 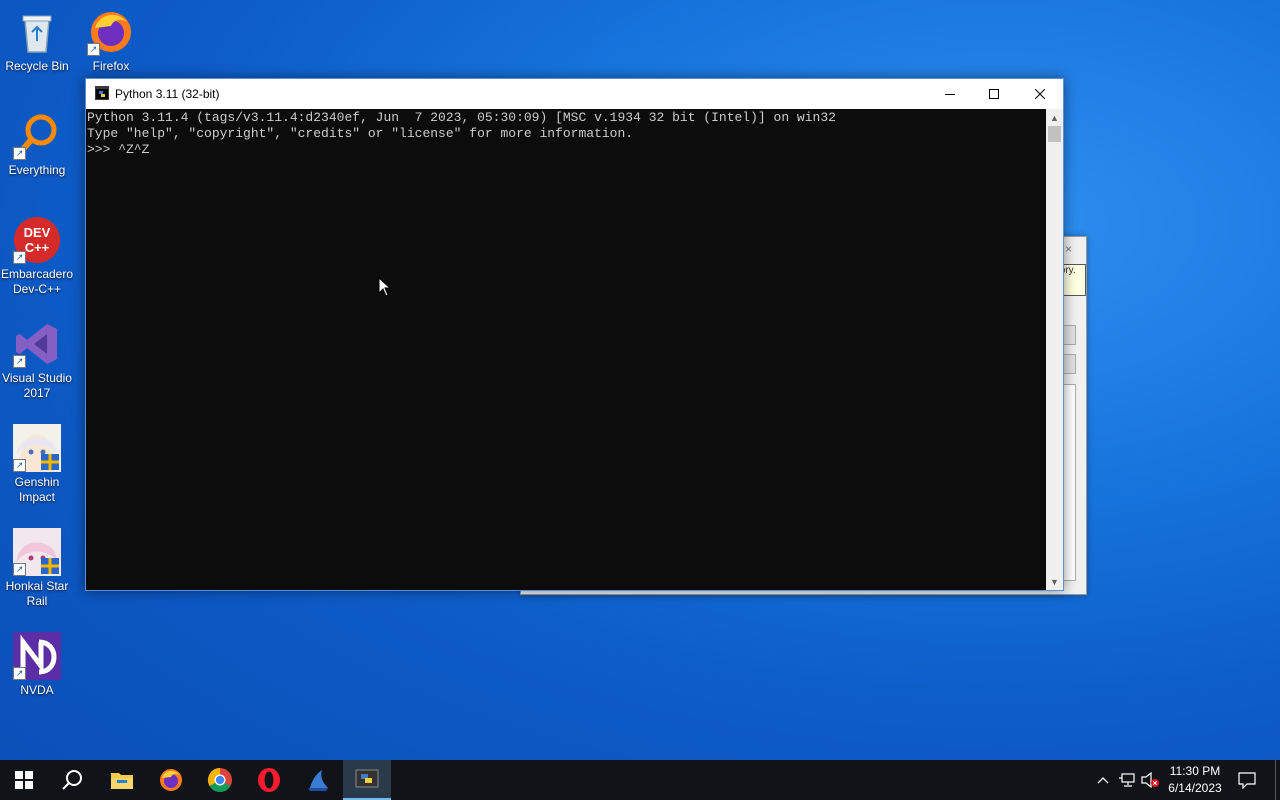 I want to click on minimize-button, so click(x=950, y=94).